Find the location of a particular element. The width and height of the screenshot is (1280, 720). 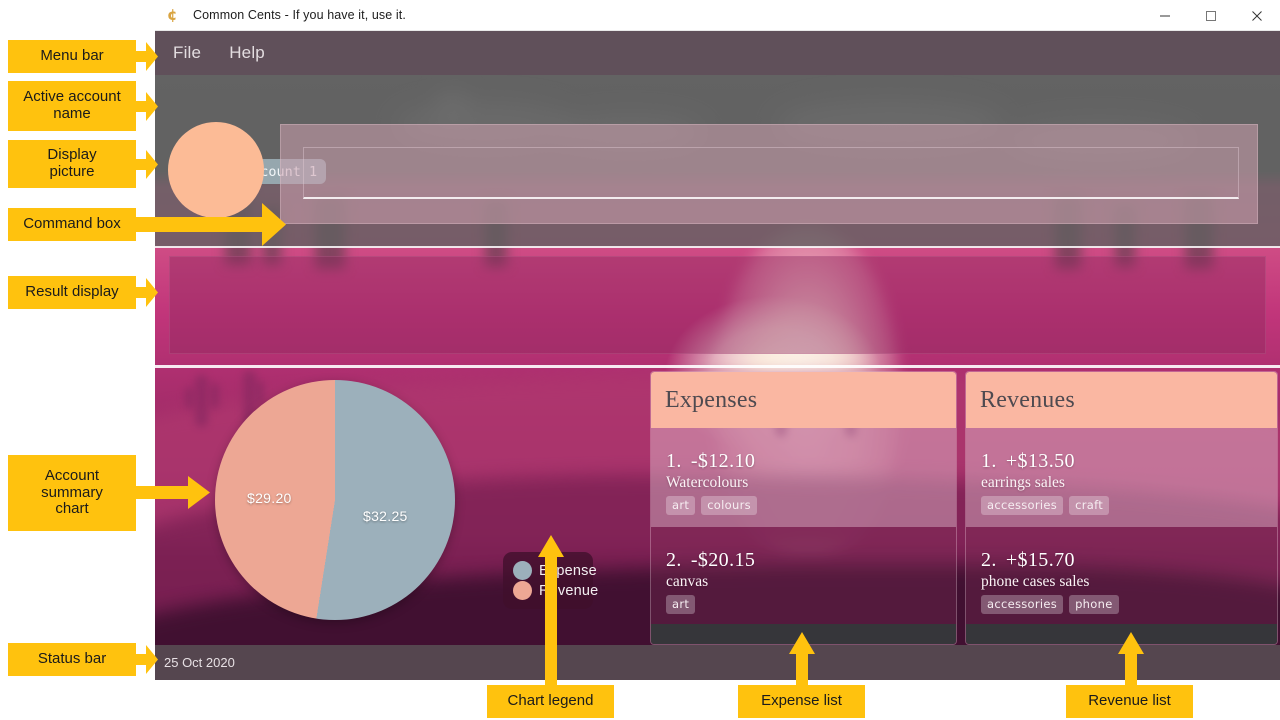

menu-bar: File Help is located at coordinates (717, 53).